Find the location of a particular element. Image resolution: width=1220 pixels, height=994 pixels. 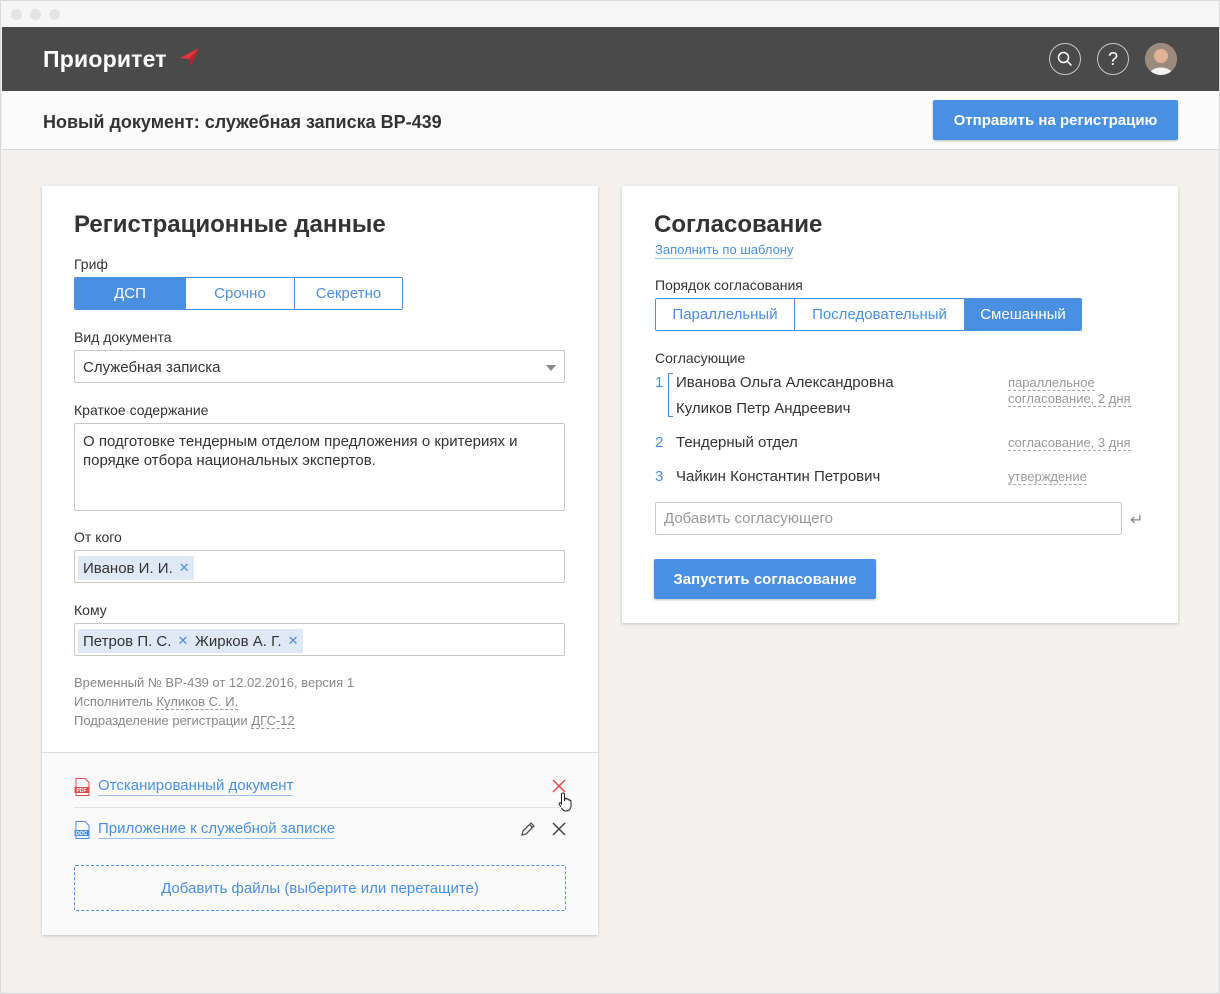

grif-selector: ДСП Срочно Секретно is located at coordinates (238, 293).